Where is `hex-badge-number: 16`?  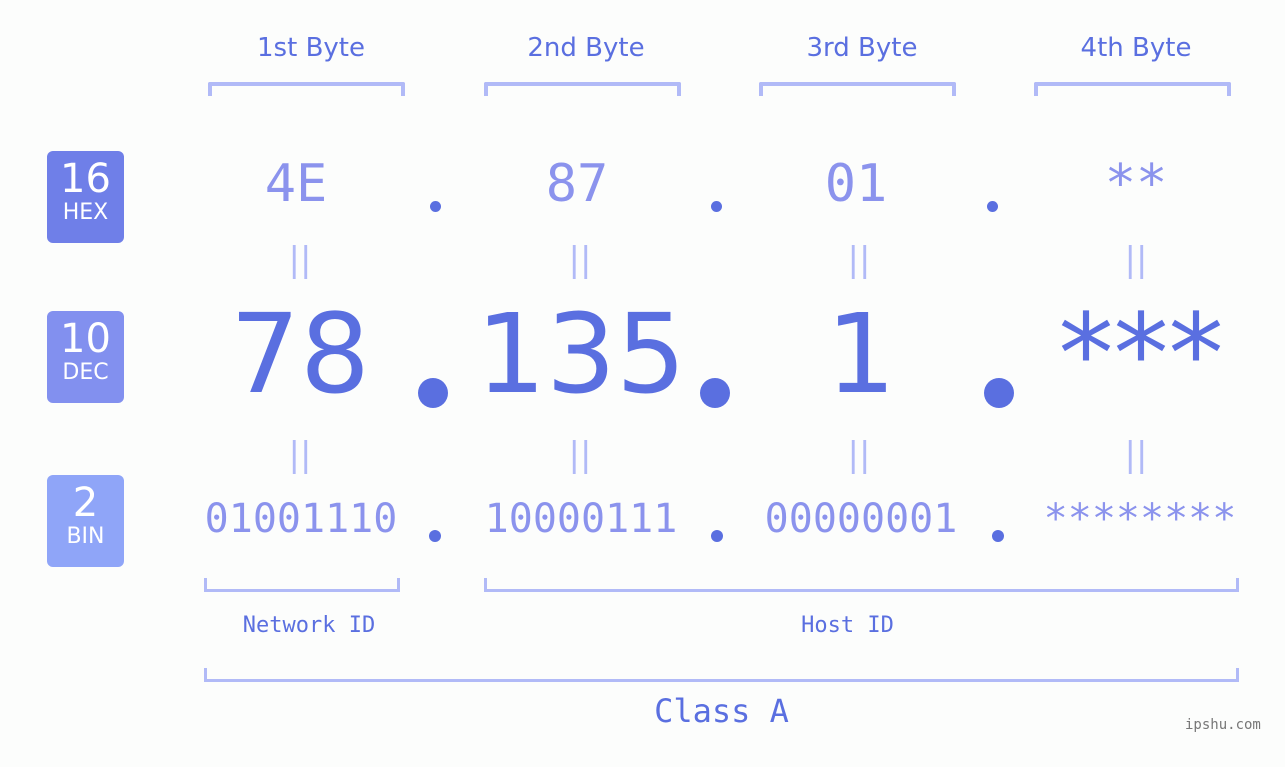 hex-badge-number: 16 is located at coordinates (85, 179).